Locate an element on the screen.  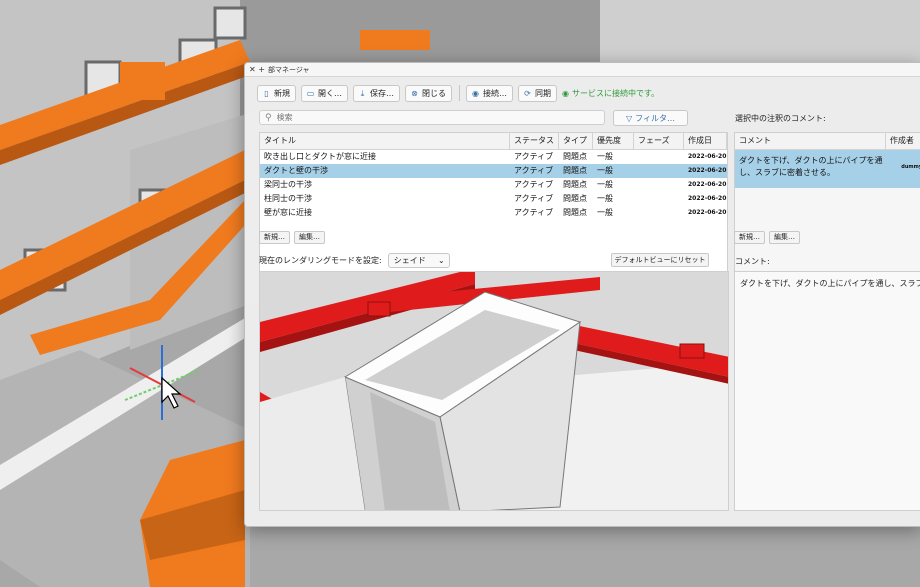
render-mode-row: 現在のレンダリングモードを設定: シェイド ⌄ is located at coordinates (354, 260).